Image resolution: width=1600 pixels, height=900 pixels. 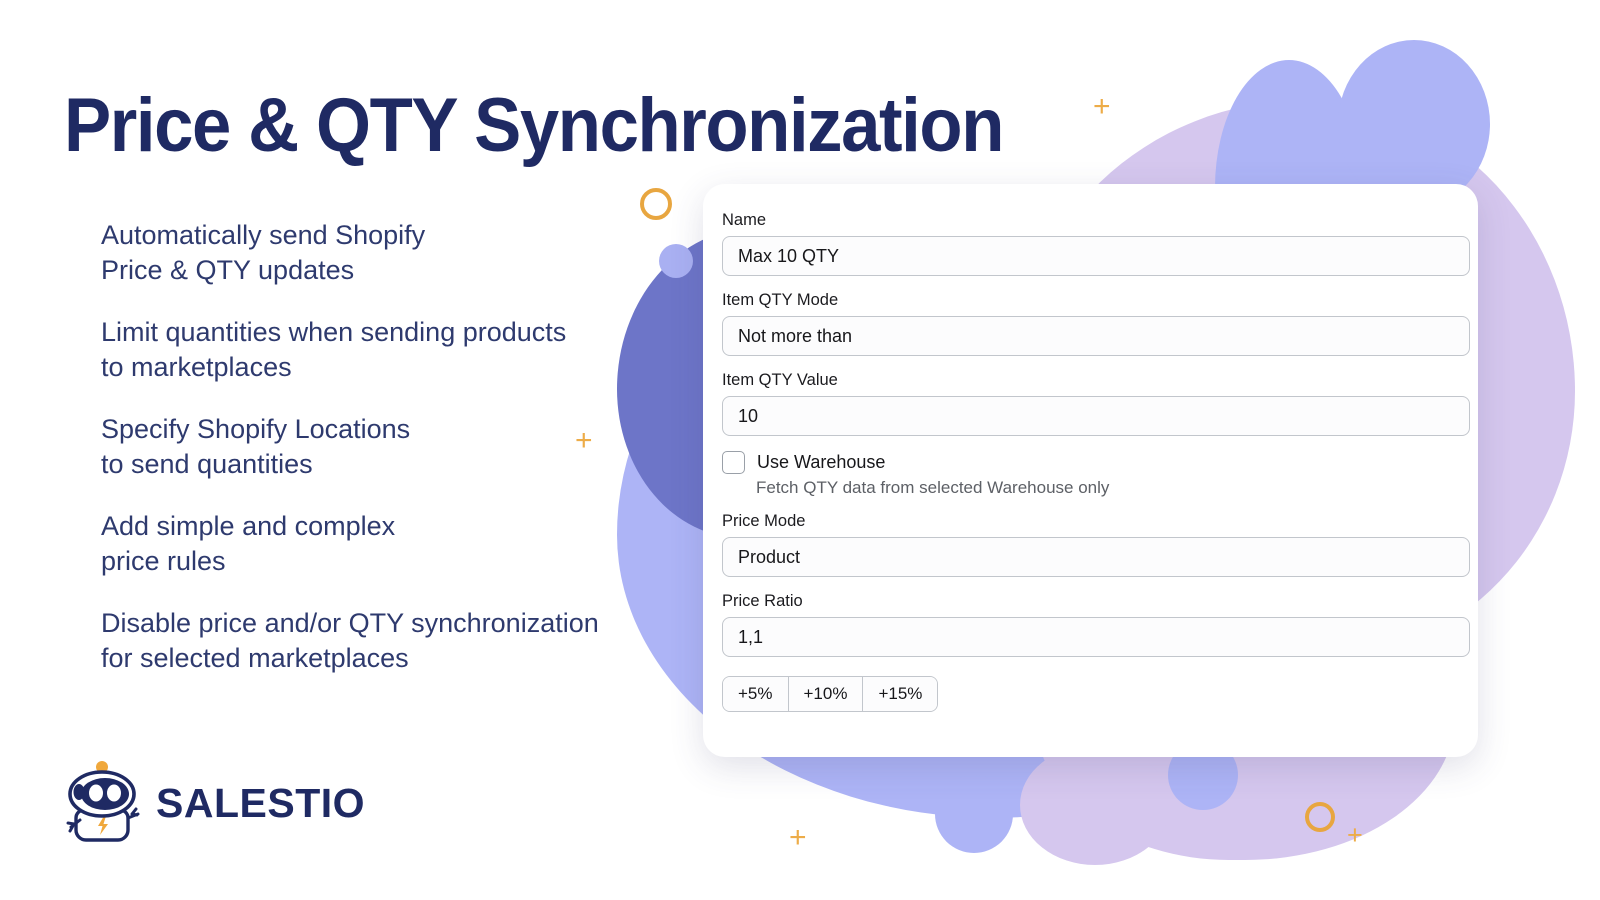 I want to click on price-ratio-input: 1,1, so click(x=1096, y=637).